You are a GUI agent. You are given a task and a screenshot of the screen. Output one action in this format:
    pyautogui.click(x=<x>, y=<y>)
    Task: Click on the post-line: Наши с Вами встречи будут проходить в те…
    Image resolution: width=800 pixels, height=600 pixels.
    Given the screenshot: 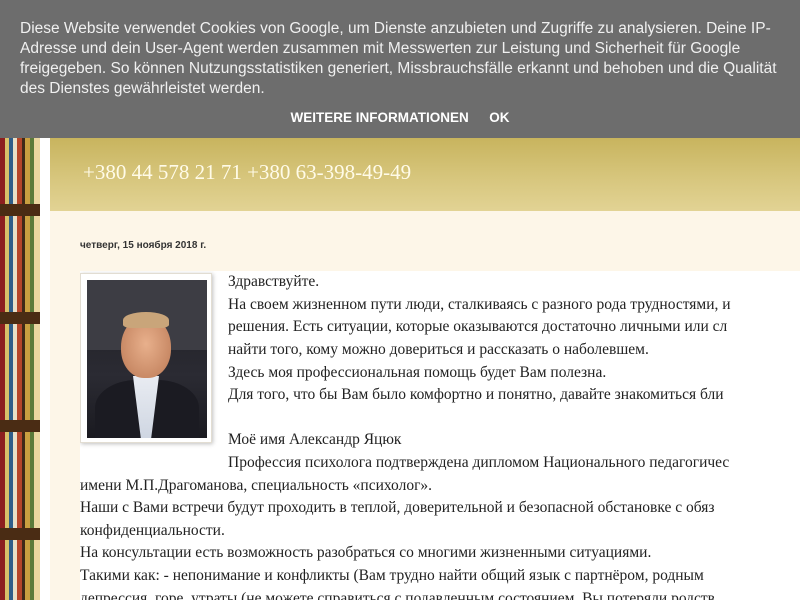 What is the action you would take?
    pyautogui.click(x=397, y=507)
    